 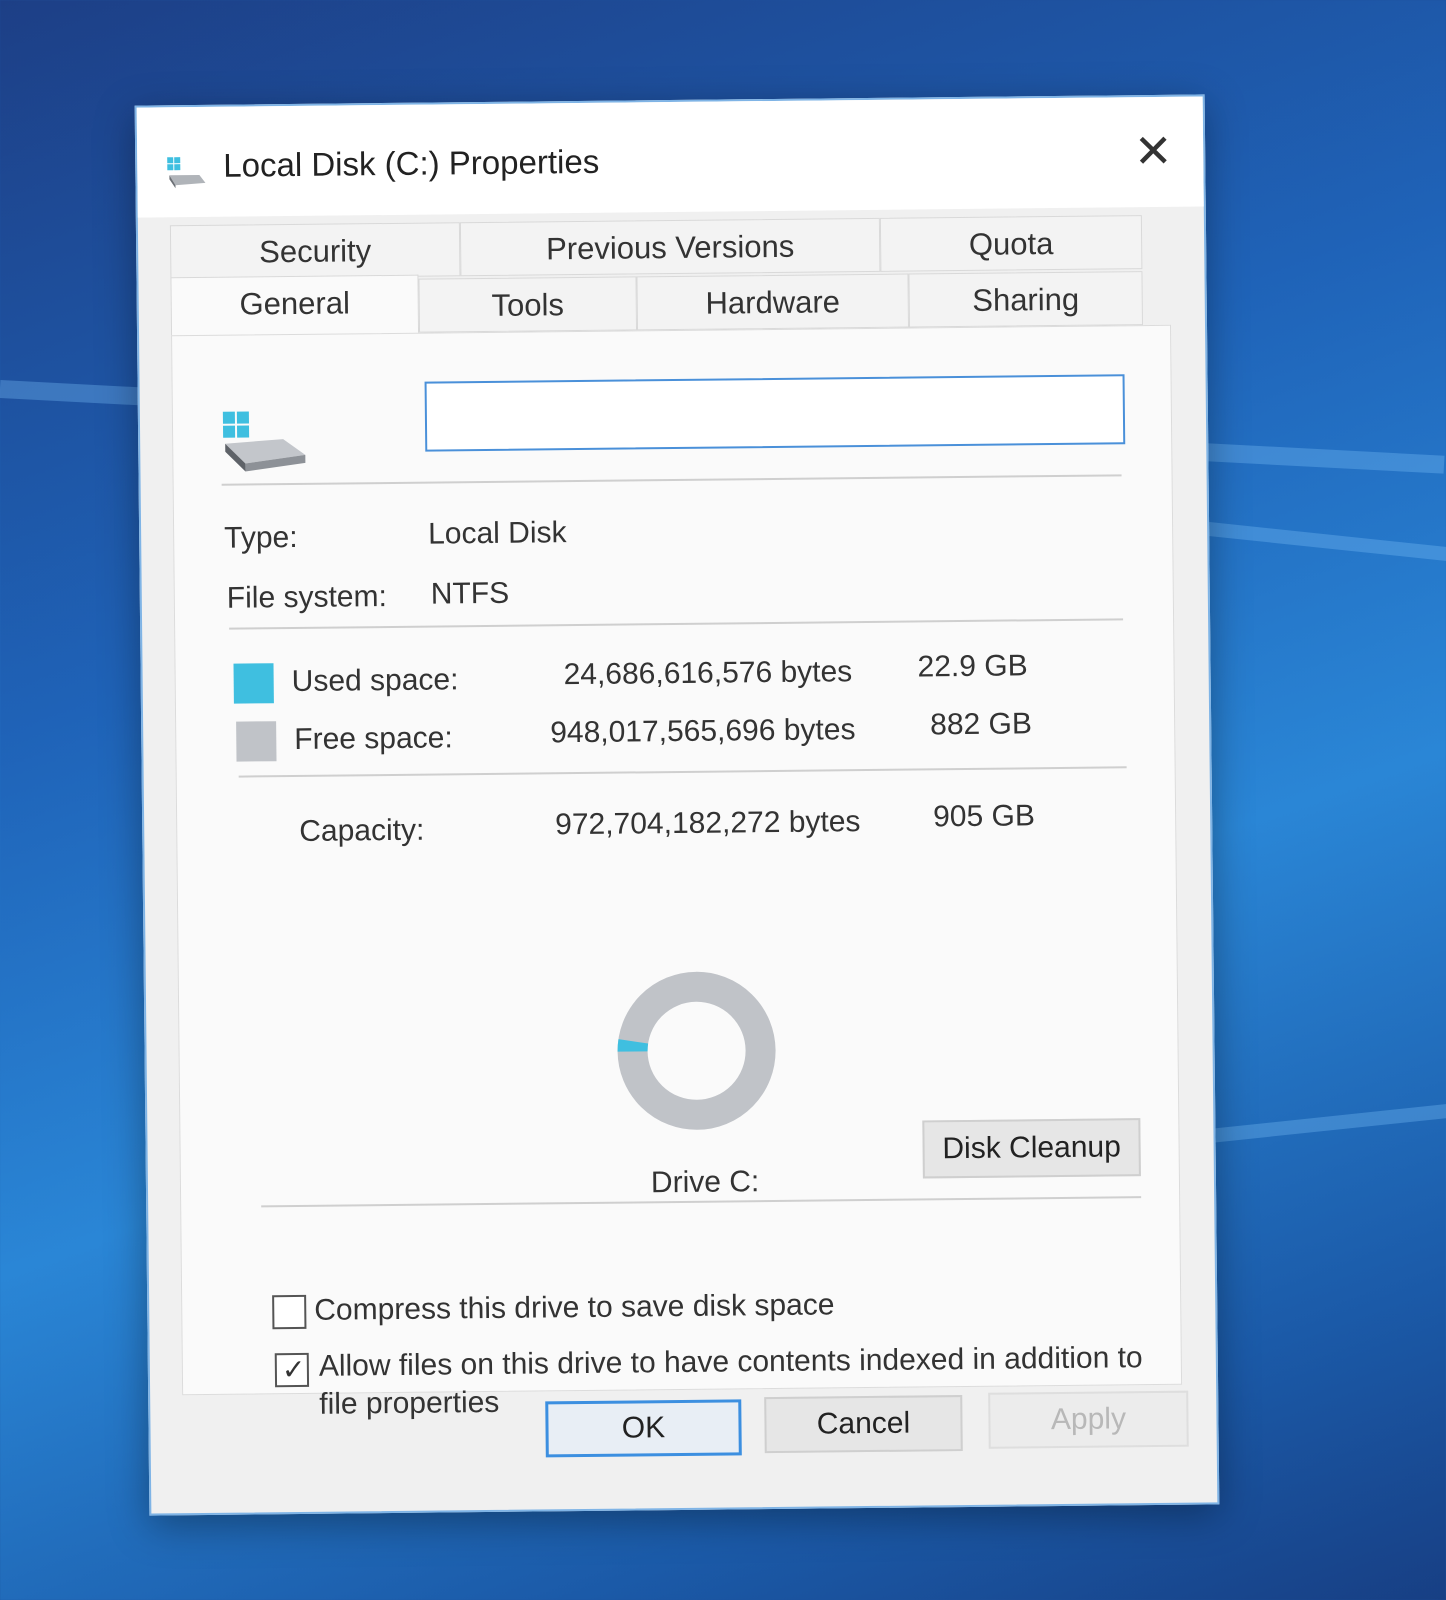 What do you see at coordinates (256, 741) in the screenshot?
I see `free-space-swatch` at bounding box center [256, 741].